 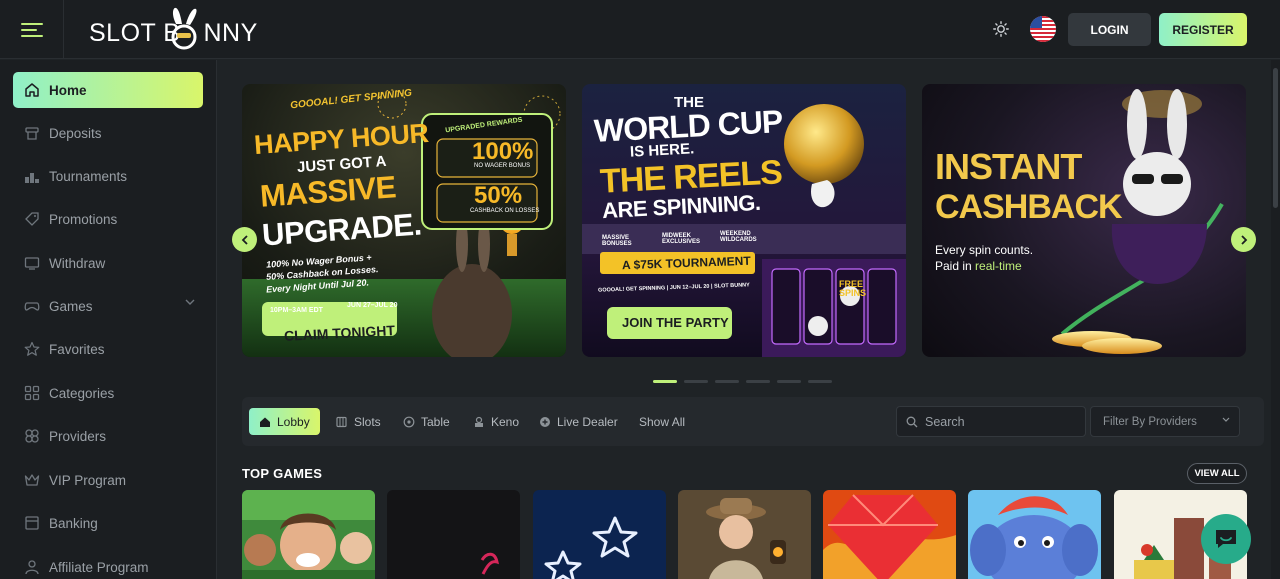 I want to click on game-thumbnail-explorer, so click(x=744, y=534).